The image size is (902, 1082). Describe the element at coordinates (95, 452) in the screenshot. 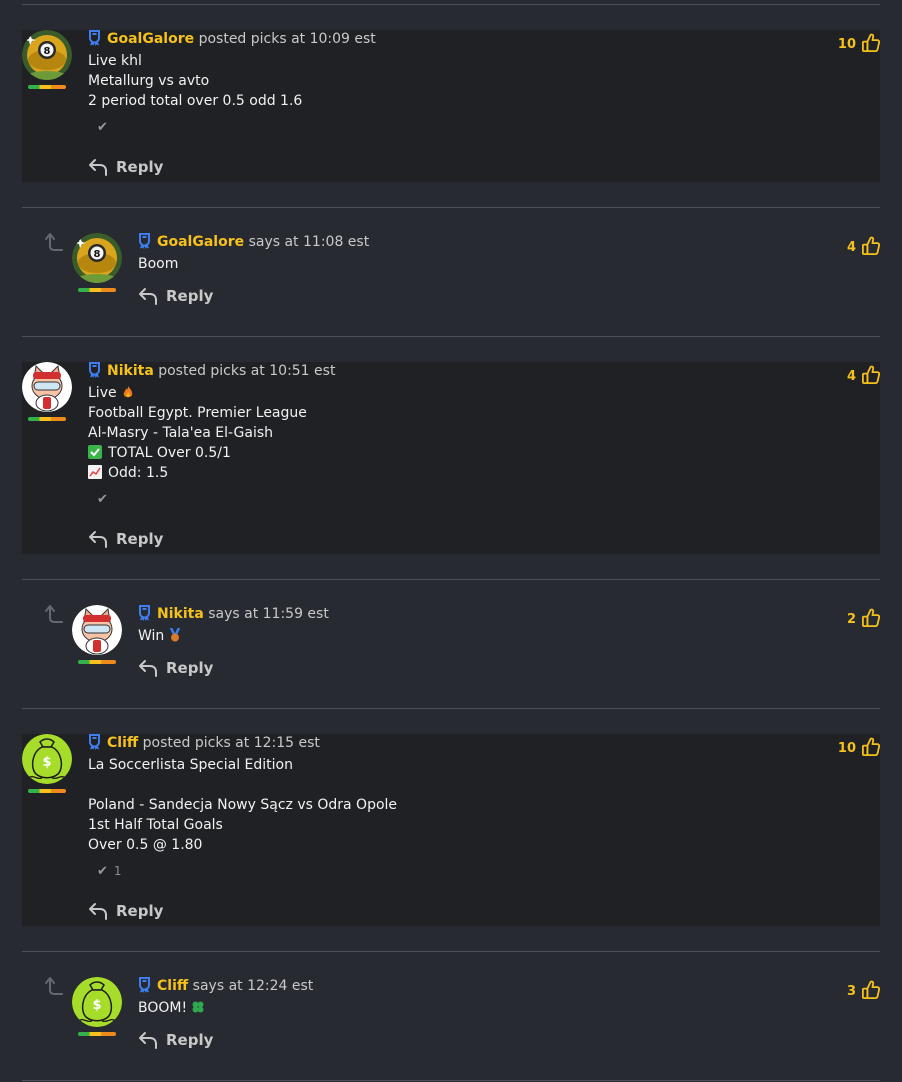

I see `checkmark-box-icon` at that location.